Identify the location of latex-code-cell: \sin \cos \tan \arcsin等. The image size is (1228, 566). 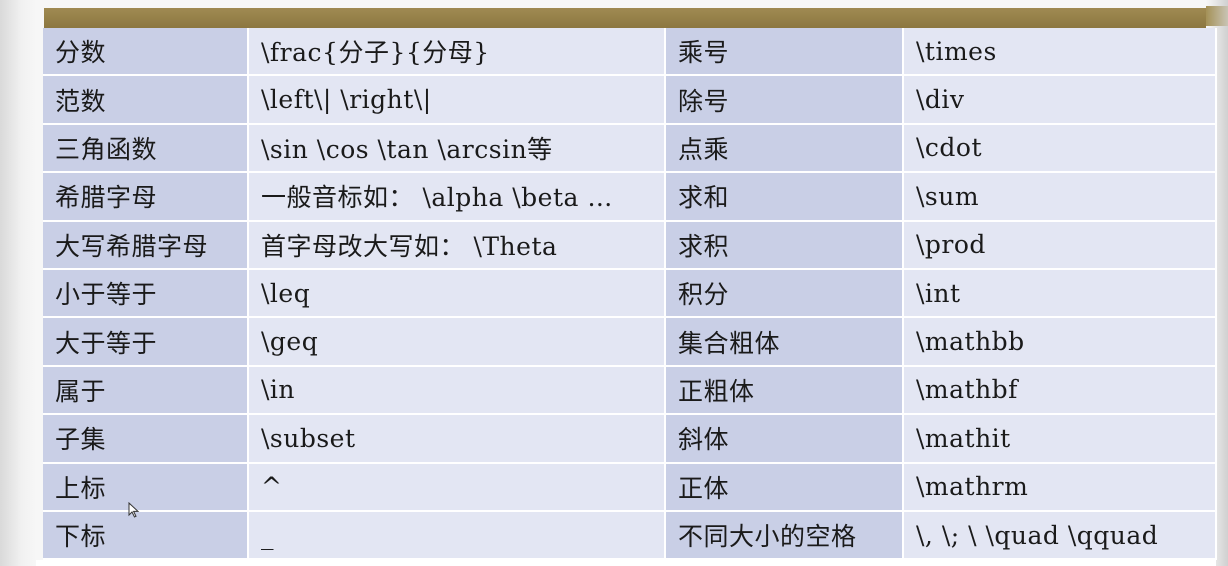
(457, 148).